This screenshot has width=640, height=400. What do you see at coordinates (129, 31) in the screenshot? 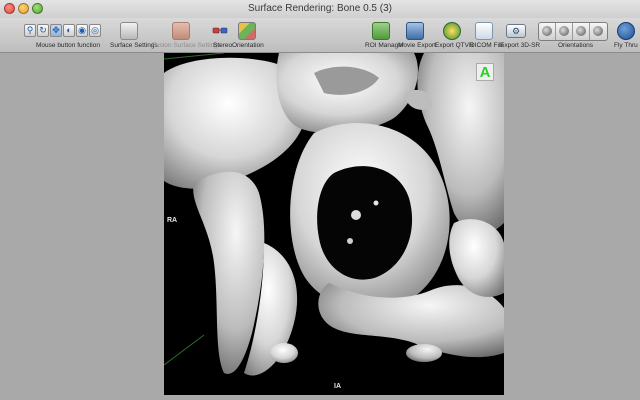
I see `surface-settings-icon` at bounding box center [129, 31].